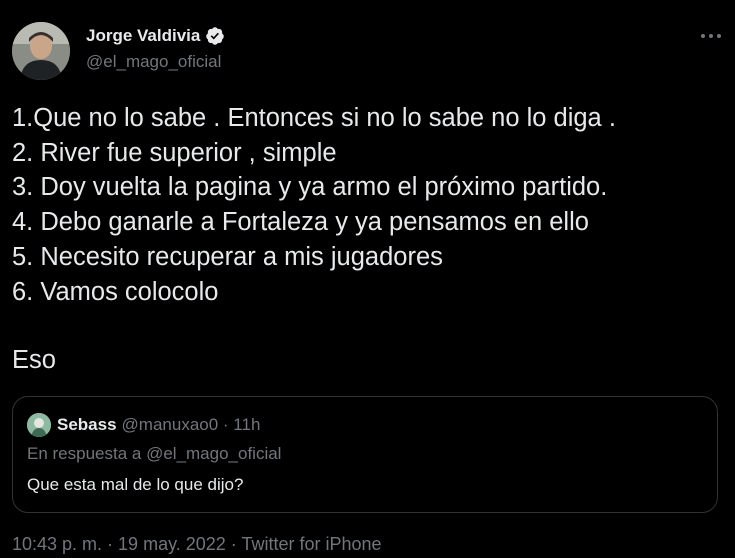 The image size is (735, 558). Describe the element at coordinates (227, 256) in the screenshot. I see `tweet-line: 5. Necesito recuperar a mis jugadores` at that location.